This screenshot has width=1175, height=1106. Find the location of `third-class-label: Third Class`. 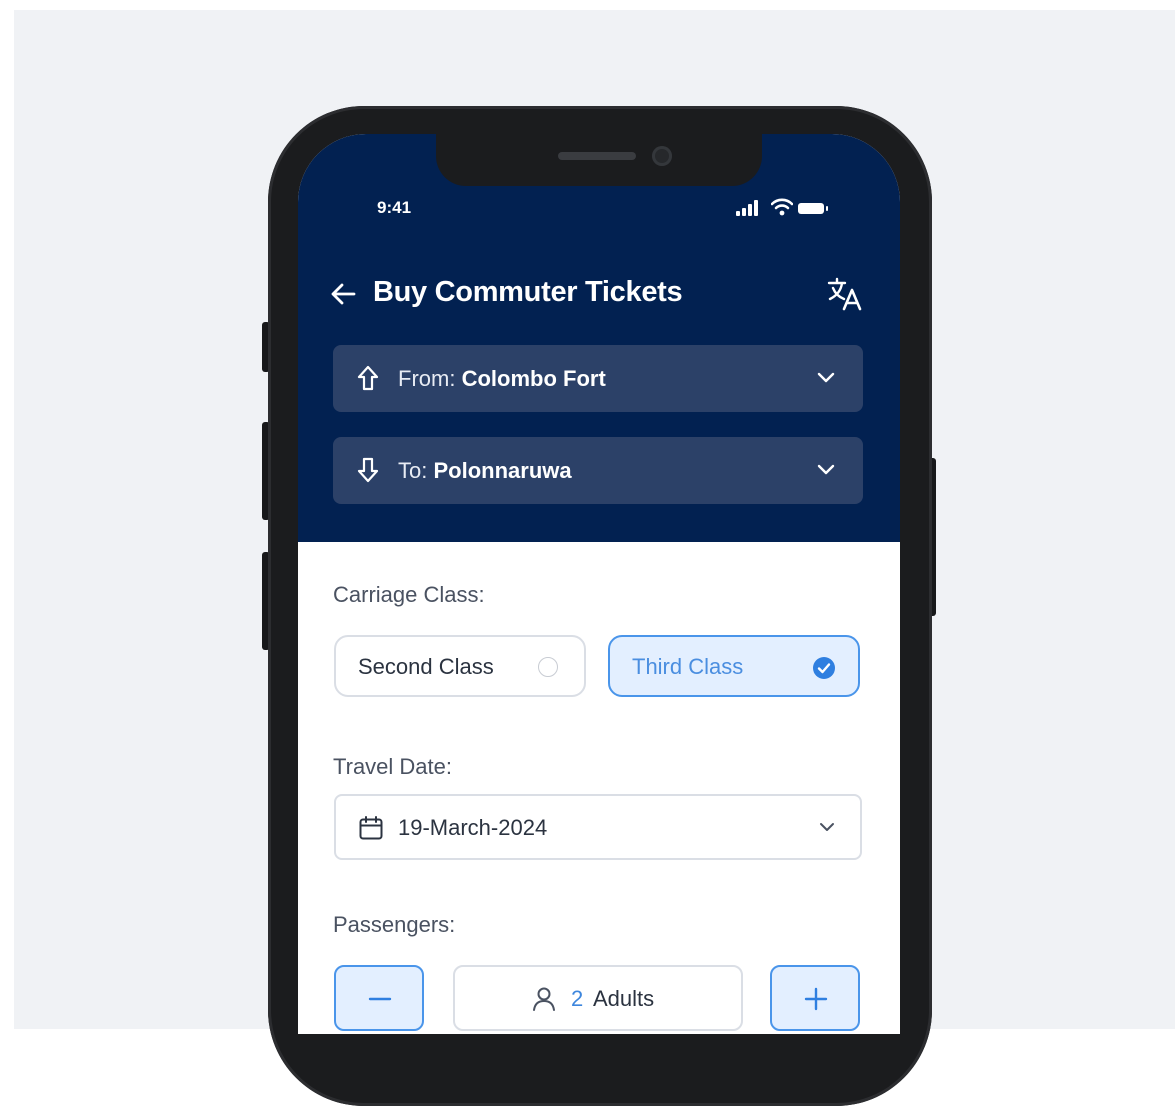

third-class-label: Third Class is located at coordinates (688, 666).